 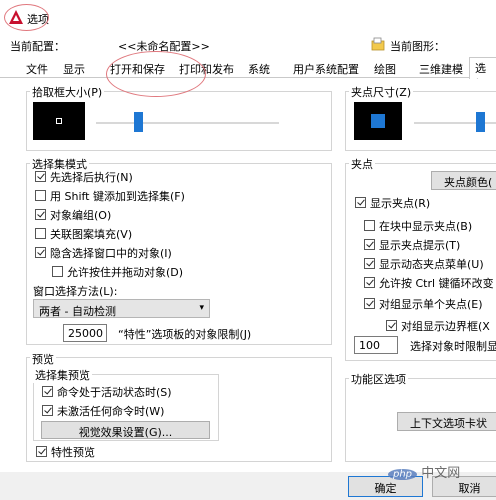 I want to click on grips-title: 夹点, so click(x=362, y=164).